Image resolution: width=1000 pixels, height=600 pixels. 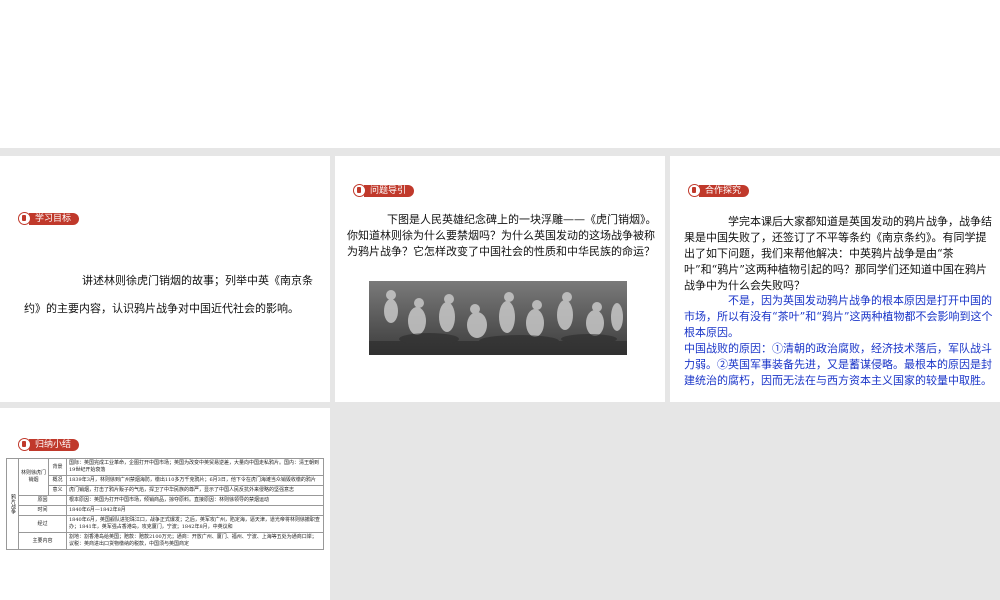 I want to click on summary-tag-label: 归纳小结, so click(x=54, y=444).